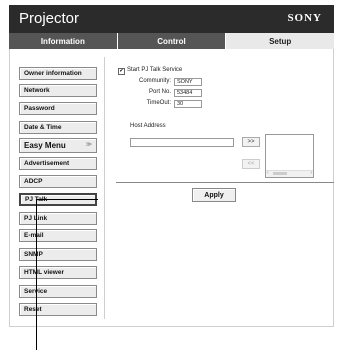 The image size is (342, 352). I want to click on sidebar-item-easy-menu: Easy Menu ≫, so click(58, 145).